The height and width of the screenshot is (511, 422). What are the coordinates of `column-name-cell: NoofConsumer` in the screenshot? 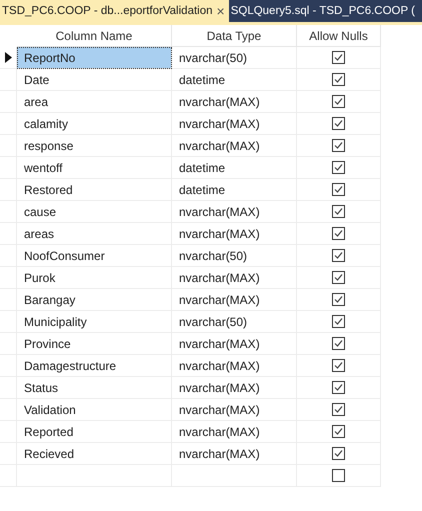 It's located at (94, 256).